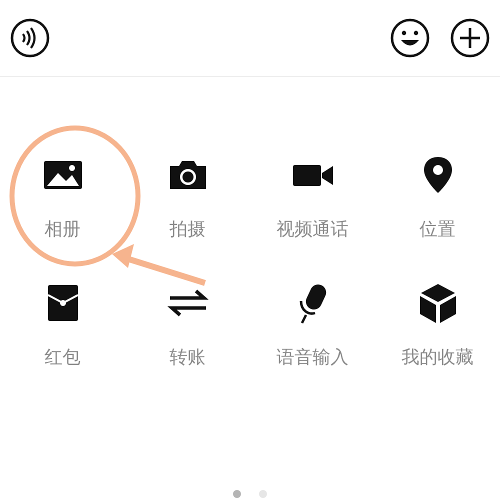 This screenshot has height=503, width=500. I want to click on item-label: 视频通话, so click(312, 229).